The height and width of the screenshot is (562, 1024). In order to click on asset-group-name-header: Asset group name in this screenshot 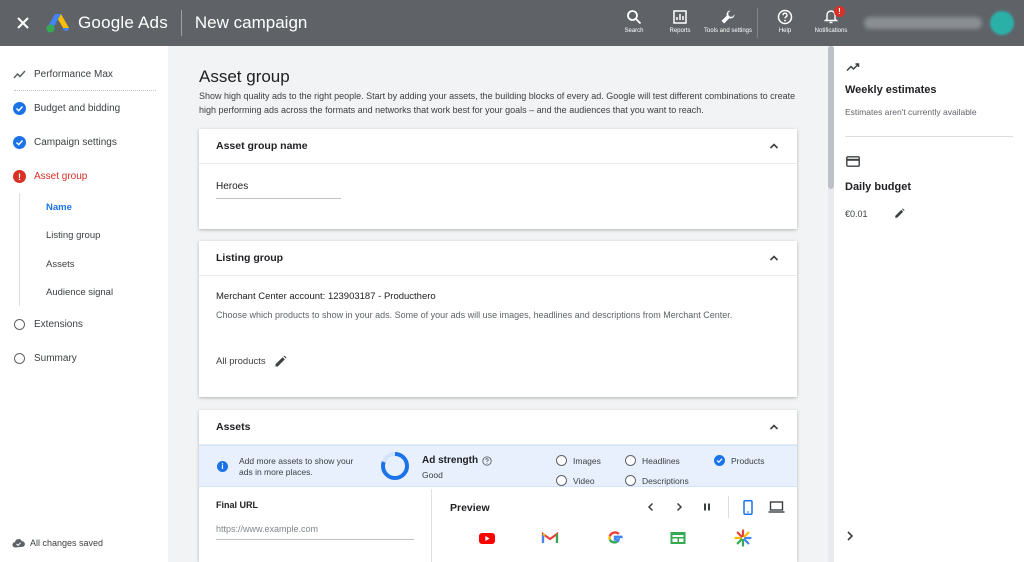, I will do `click(498, 146)`.